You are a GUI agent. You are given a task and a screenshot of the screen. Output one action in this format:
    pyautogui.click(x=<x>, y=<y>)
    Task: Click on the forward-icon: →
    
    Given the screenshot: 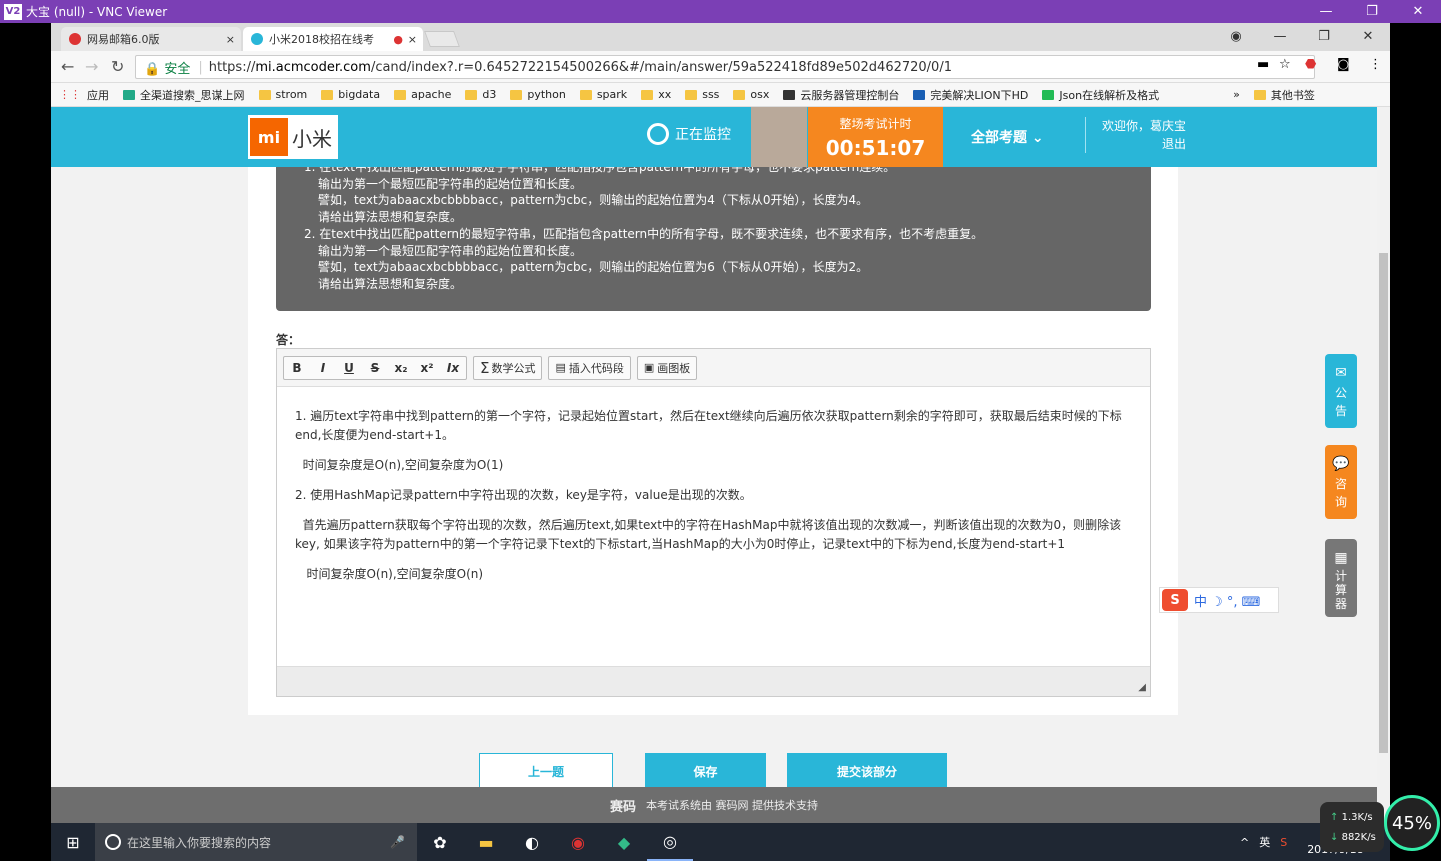 What is the action you would take?
    pyautogui.click(x=91, y=66)
    